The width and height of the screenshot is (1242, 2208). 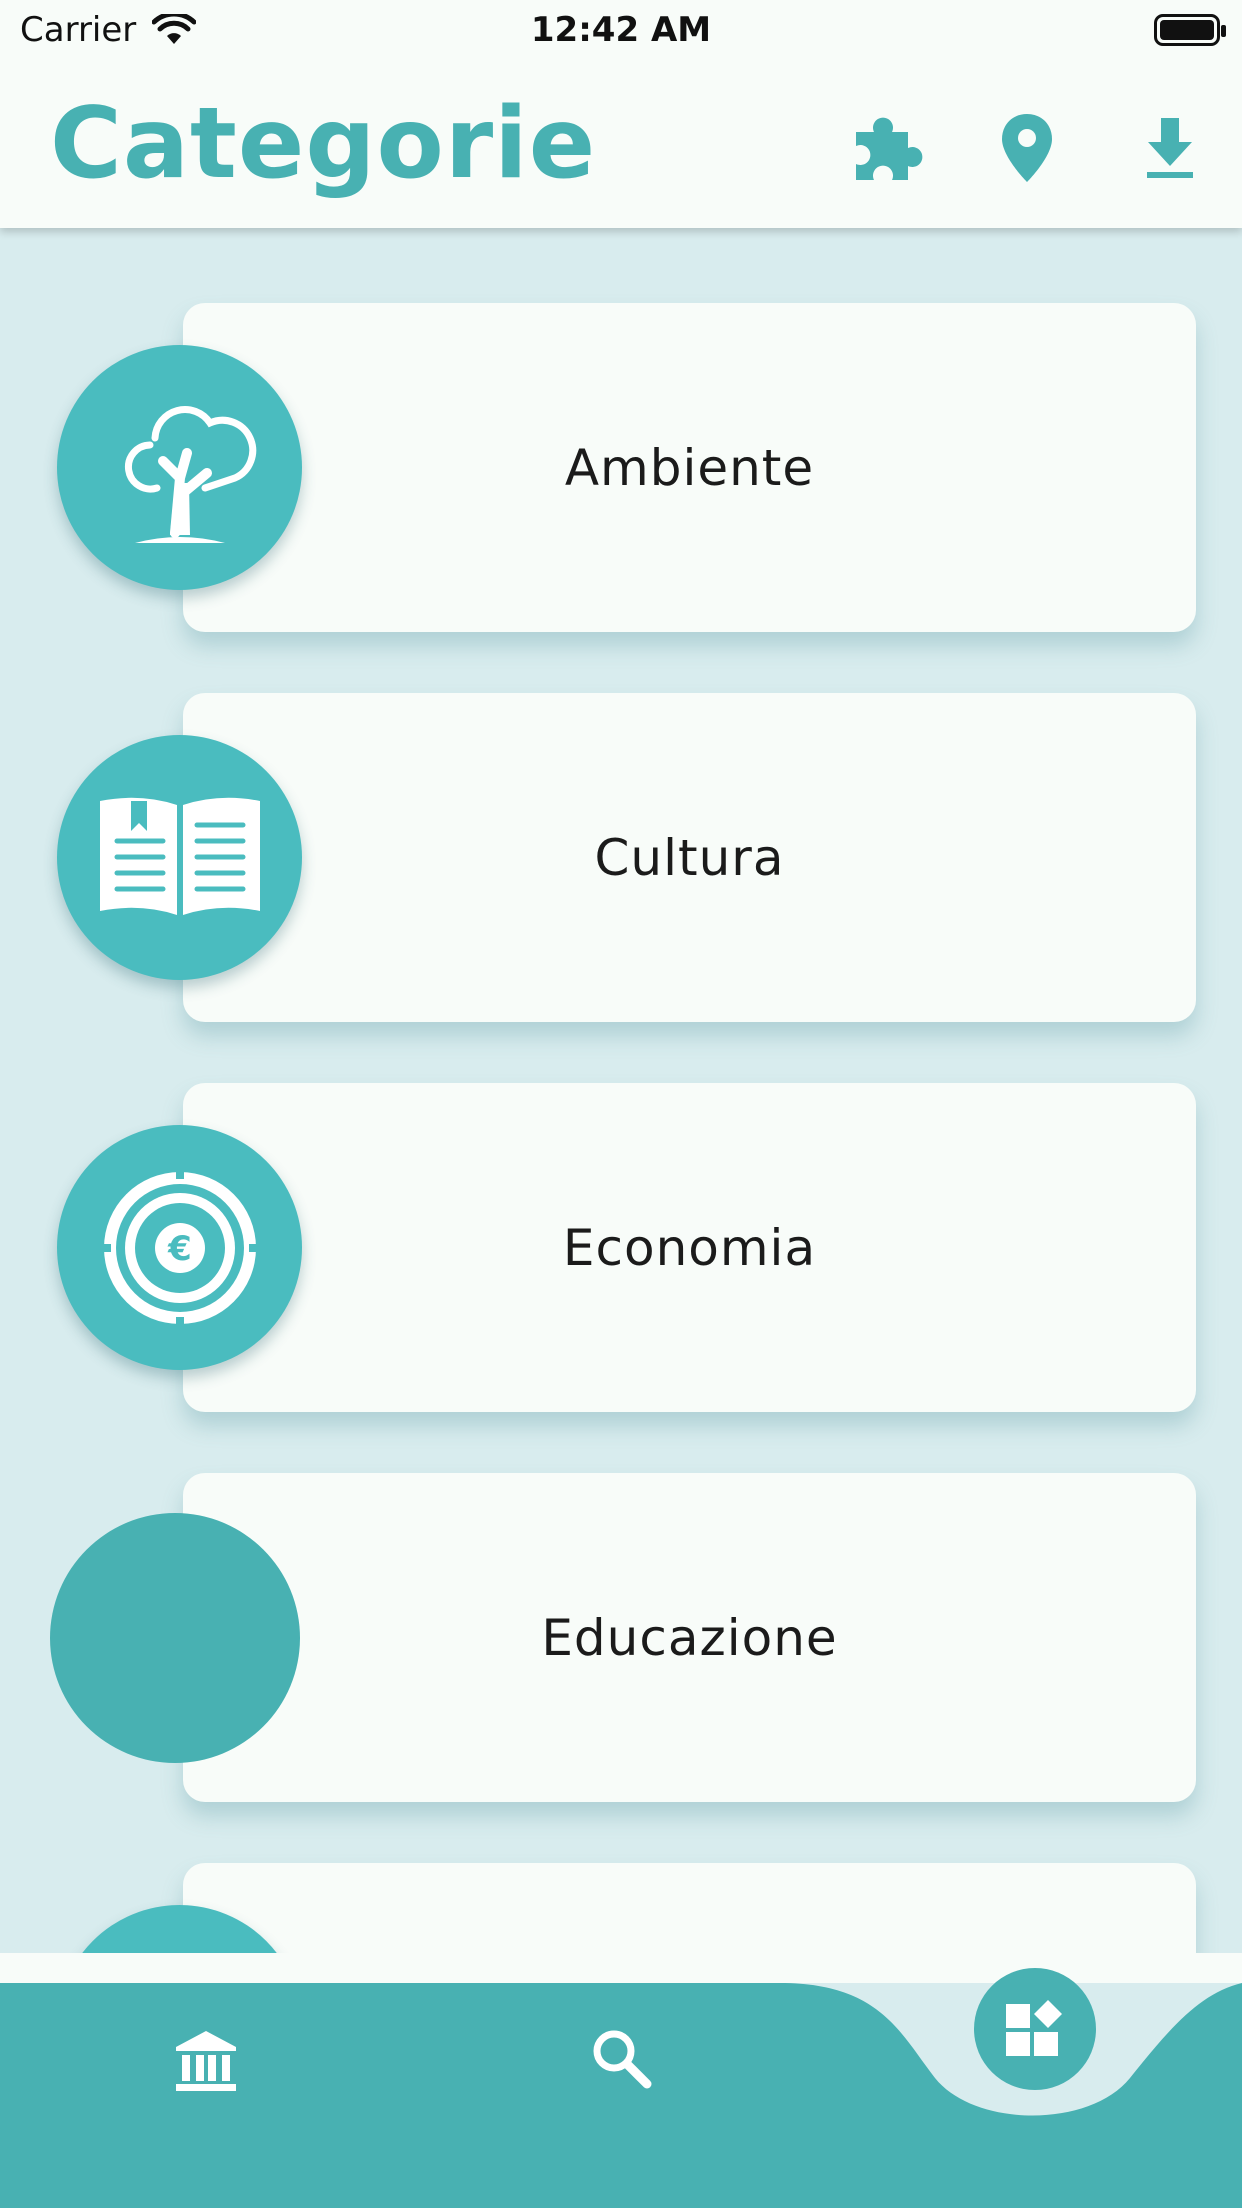 What do you see at coordinates (689, 1908) in the screenshot?
I see `category-card-partial` at bounding box center [689, 1908].